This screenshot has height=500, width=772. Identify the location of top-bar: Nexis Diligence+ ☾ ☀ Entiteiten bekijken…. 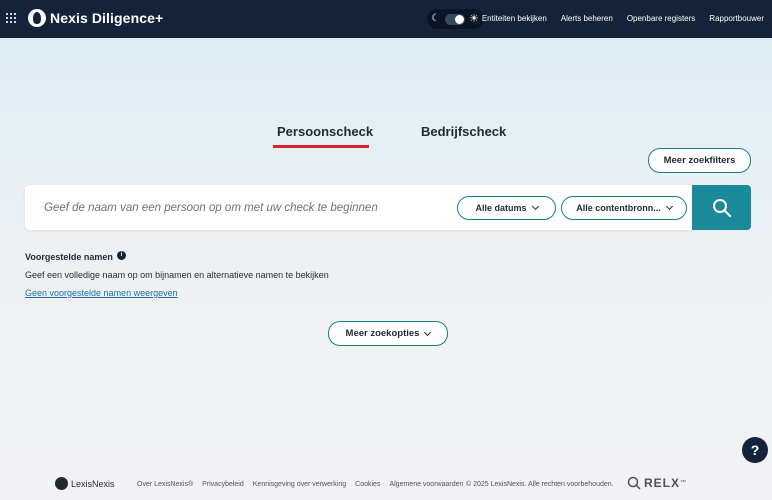
(386, 19).